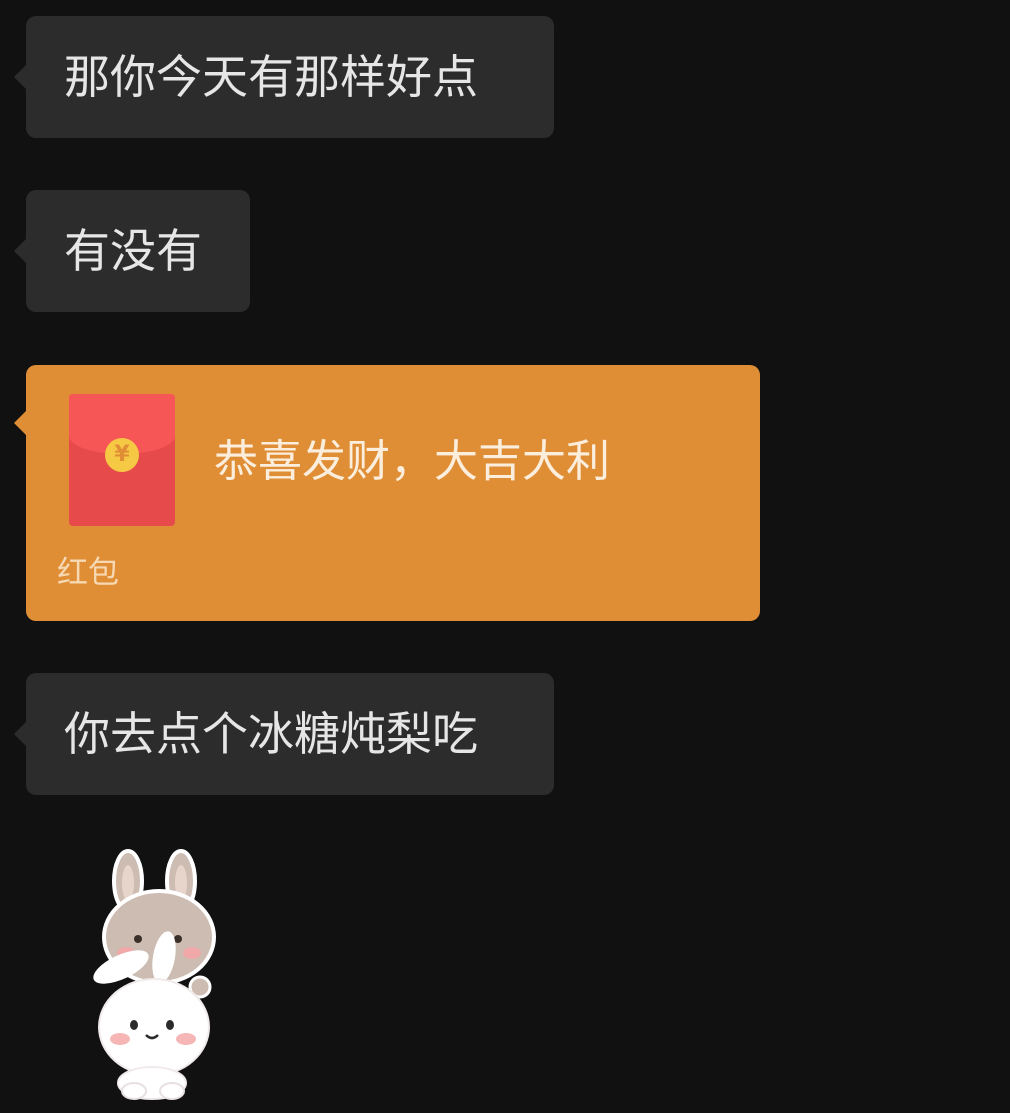  Describe the element at coordinates (271, 77) in the screenshot. I see `message-text: 那你今天有那样好点` at that location.